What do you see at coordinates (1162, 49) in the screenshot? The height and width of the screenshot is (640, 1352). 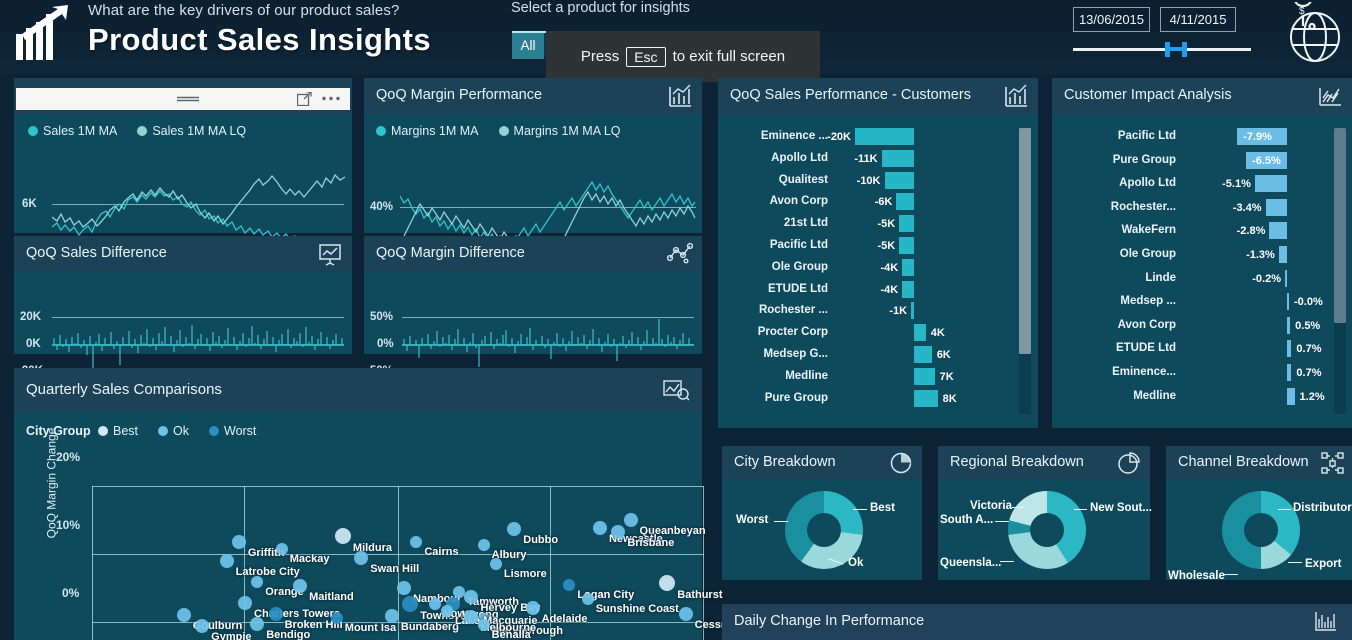 I see `date-range-slider-track` at bounding box center [1162, 49].